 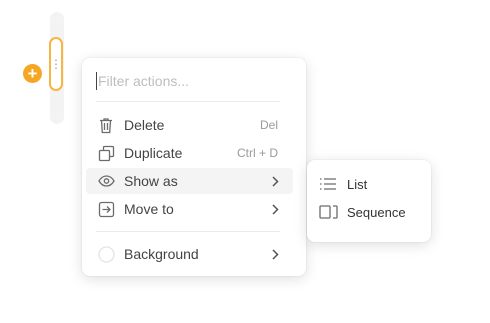 What do you see at coordinates (106, 254) in the screenshot?
I see `circle-icon` at bounding box center [106, 254].